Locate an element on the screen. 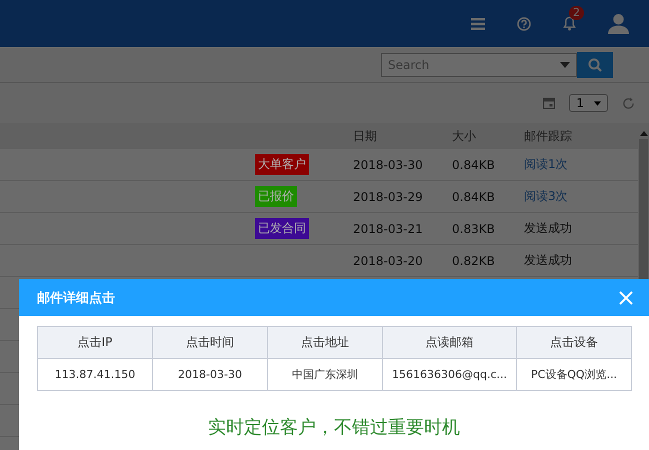 This screenshot has height=450, width=649. search-icon is located at coordinates (595, 65).